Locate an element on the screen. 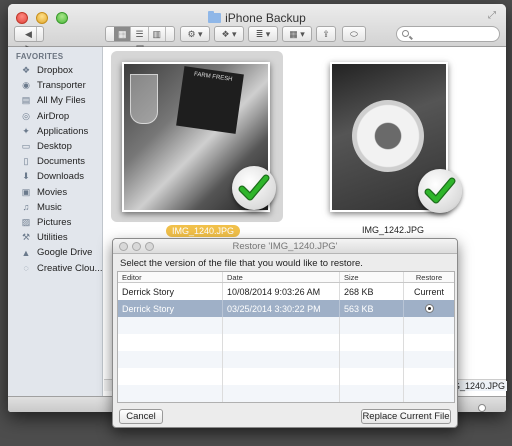 Image resolution: width=512 pixels, height=446 pixels. tag-icon: ⬭ is located at coordinates (354, 34).